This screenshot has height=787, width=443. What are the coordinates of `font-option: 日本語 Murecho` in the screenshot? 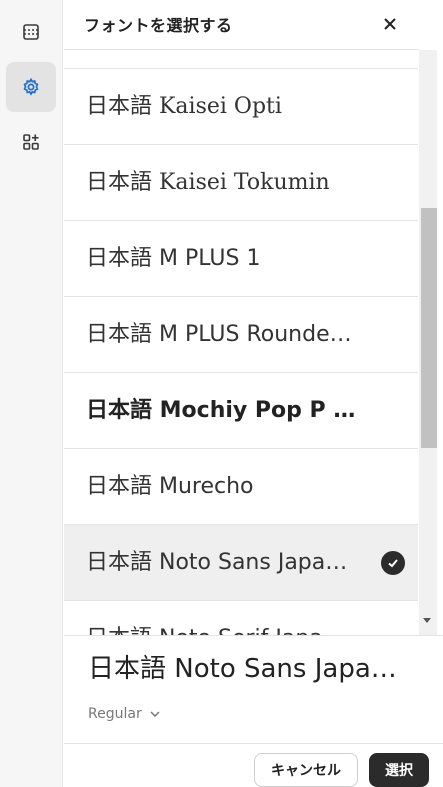 It's located at (241, 487).